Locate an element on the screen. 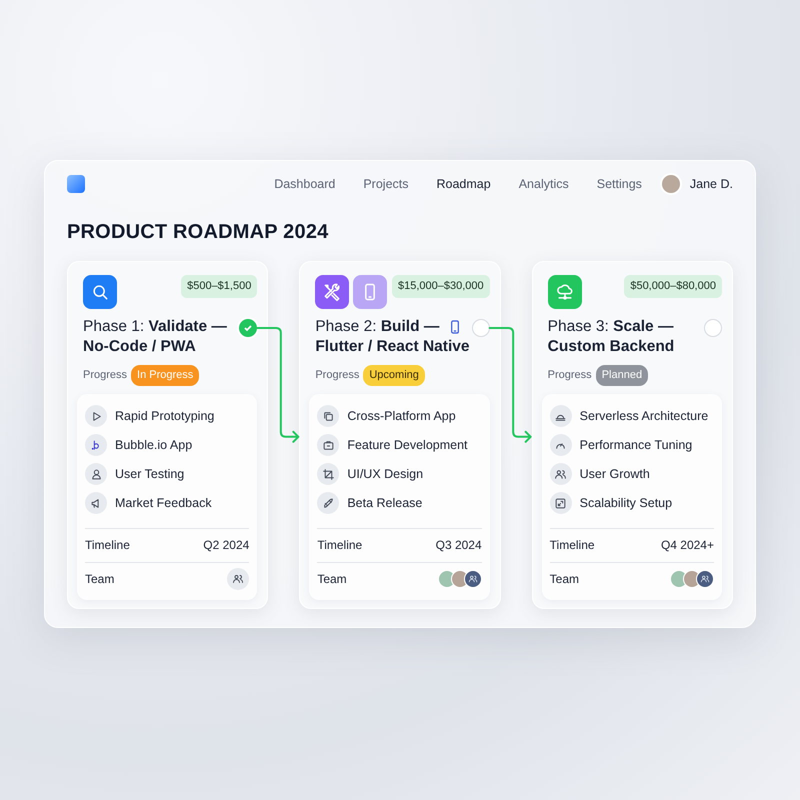 This screenshot has height=800, width=800. phase-title: Phase 1: Validate — is located at coordinates (155, 327).